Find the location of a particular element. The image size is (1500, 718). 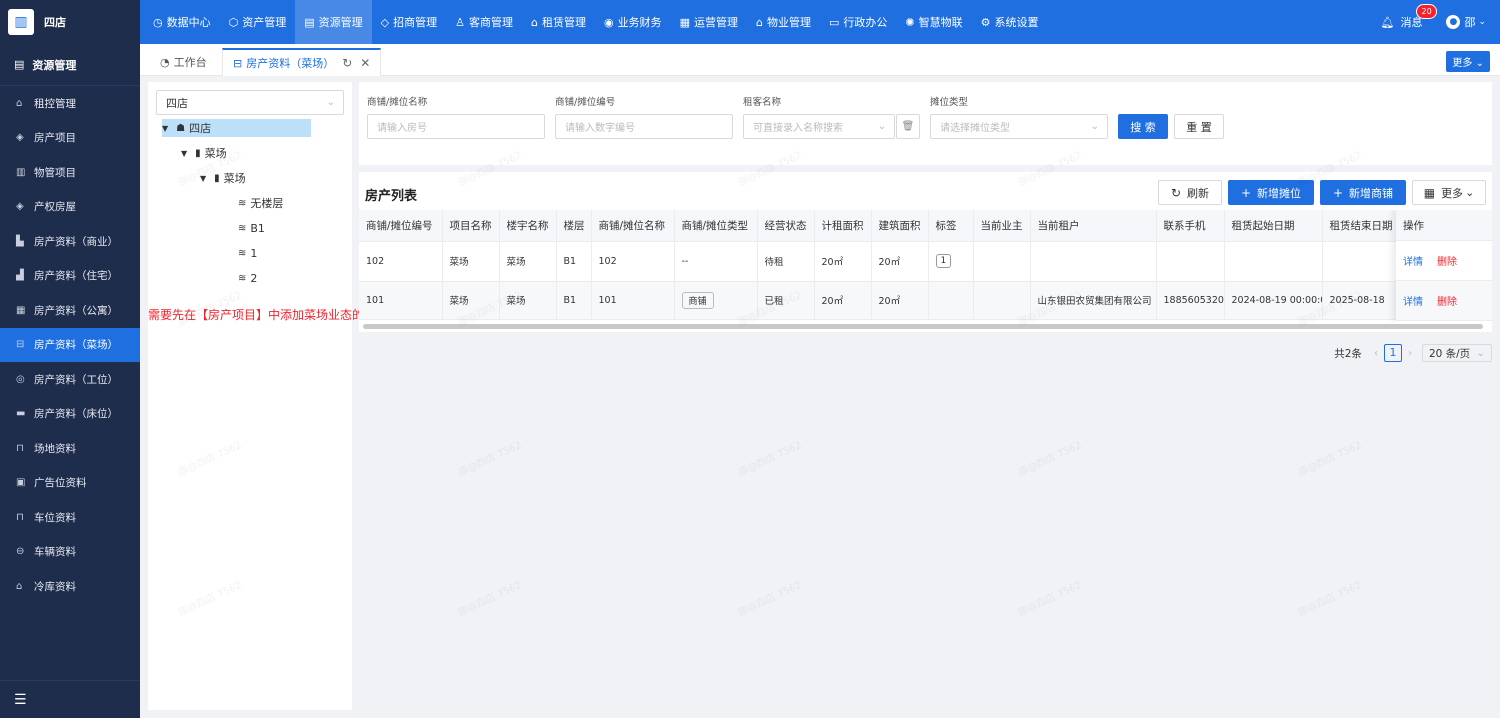

sidebar-item: ◎ 房产资料（工位） is located at coordinates (70, 379).